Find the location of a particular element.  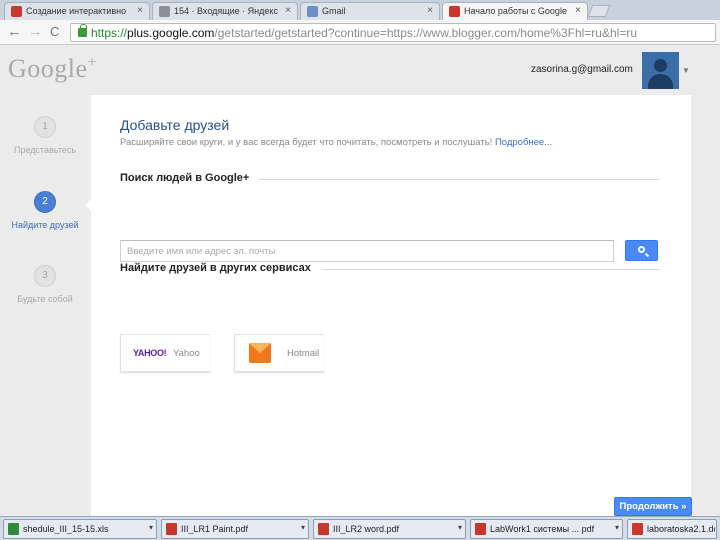

taskbar-item: laboratoska2.1.do is located at coordinates (672, 529).